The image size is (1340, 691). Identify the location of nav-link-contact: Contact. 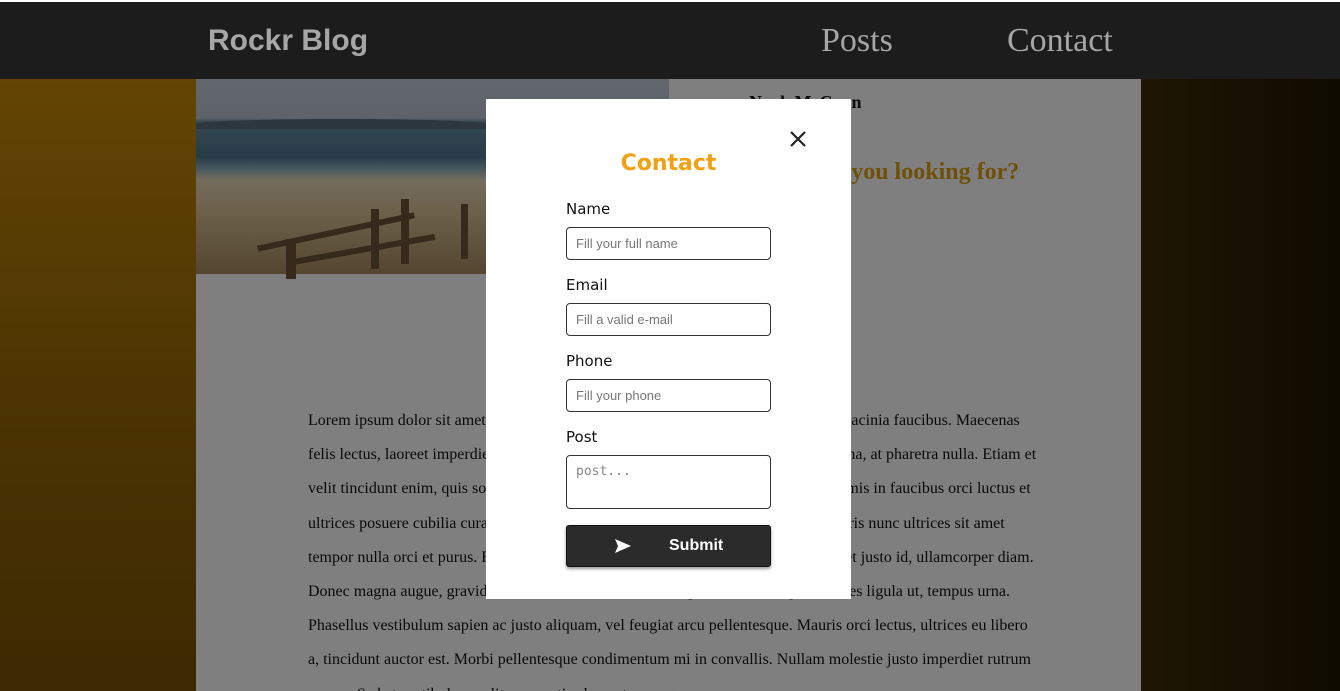
(1060, 41).